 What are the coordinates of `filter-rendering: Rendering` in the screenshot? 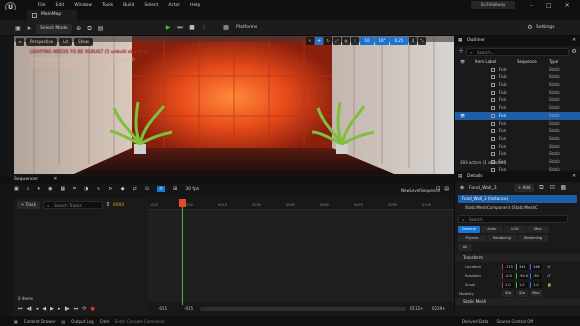 It's located at (502, 238).